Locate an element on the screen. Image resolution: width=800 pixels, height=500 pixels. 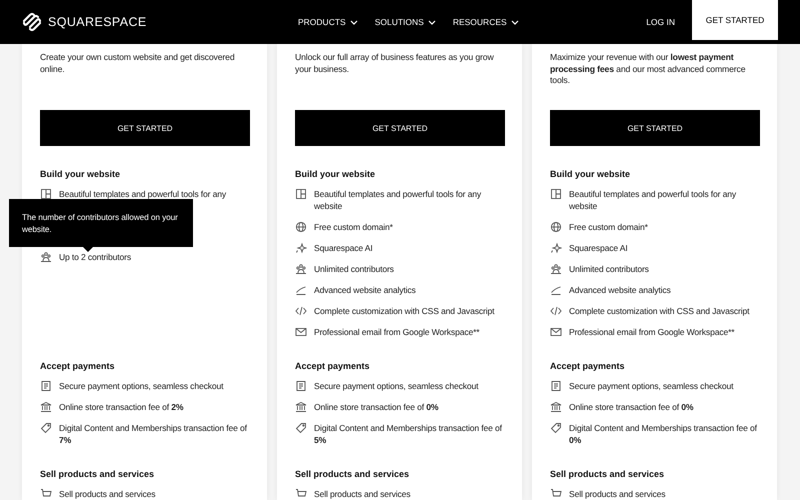
feature-text: Digital Content and Memberships transaction fee of 7% is located at coordinates (153, 434).